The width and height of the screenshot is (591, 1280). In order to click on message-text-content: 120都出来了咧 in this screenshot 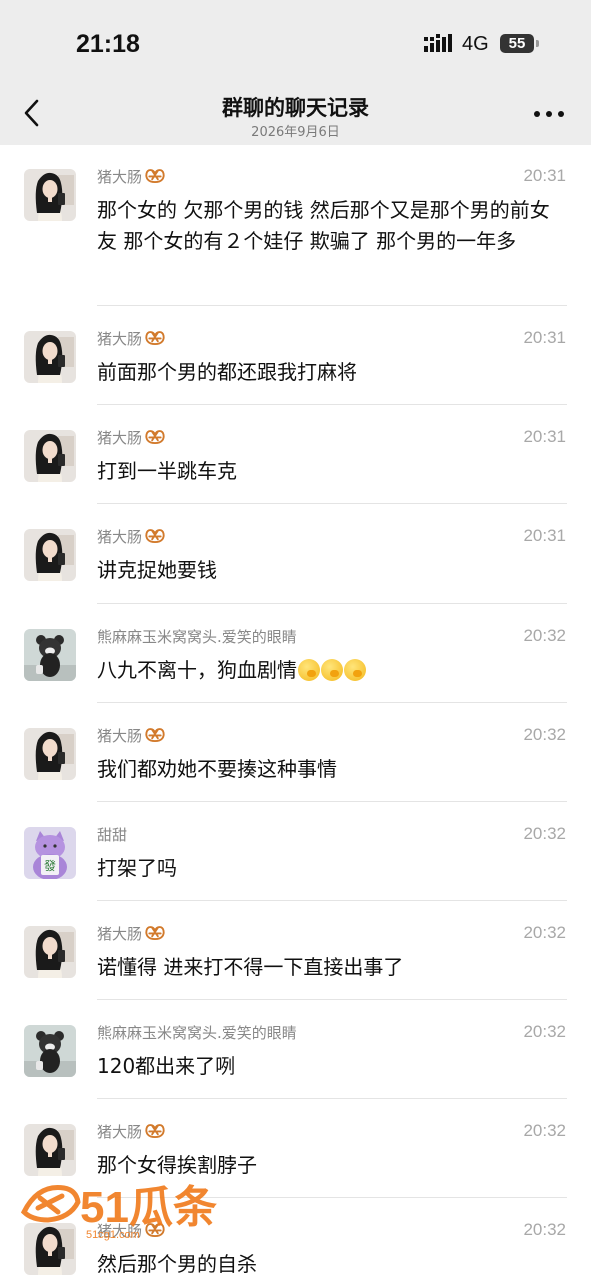, I will do `click(166, 1066)`.